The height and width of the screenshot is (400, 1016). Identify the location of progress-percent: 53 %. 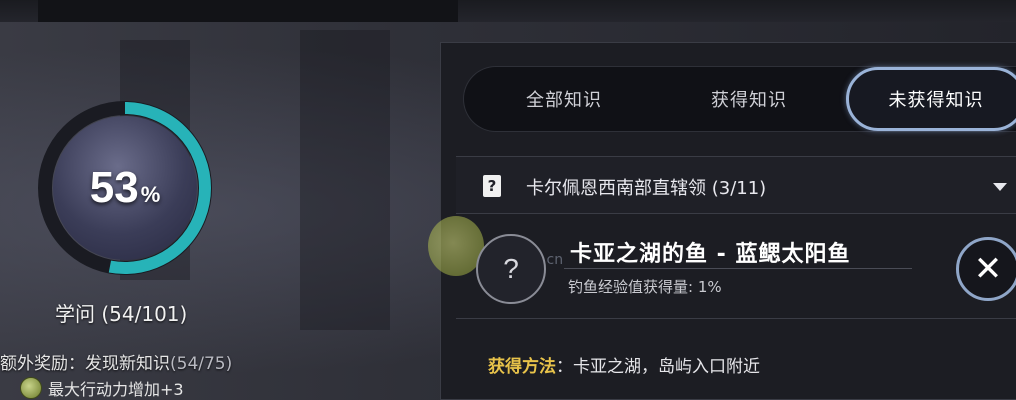
(125, 188).